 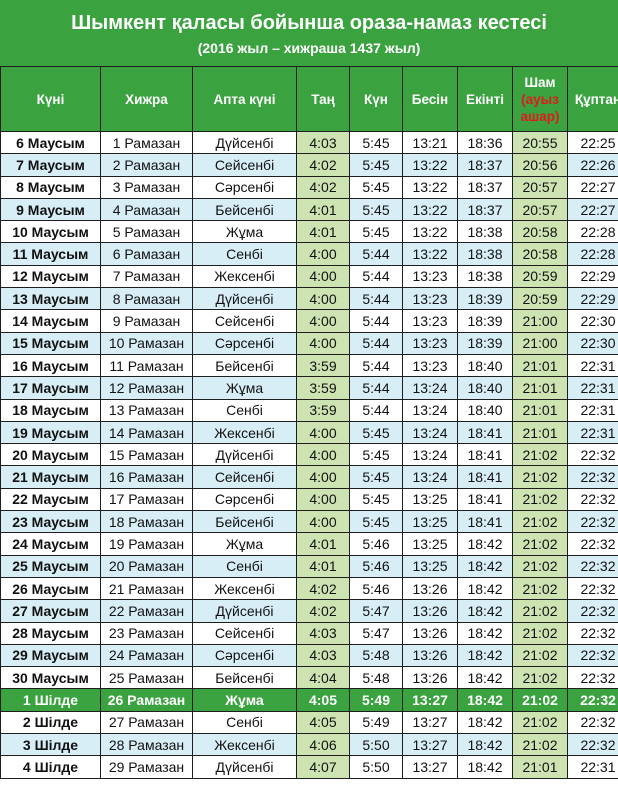 What do you see at coordinates (430, 232) in the screenshot?
I see `cell-besin: 13:22` at bounding box center [430, 232].